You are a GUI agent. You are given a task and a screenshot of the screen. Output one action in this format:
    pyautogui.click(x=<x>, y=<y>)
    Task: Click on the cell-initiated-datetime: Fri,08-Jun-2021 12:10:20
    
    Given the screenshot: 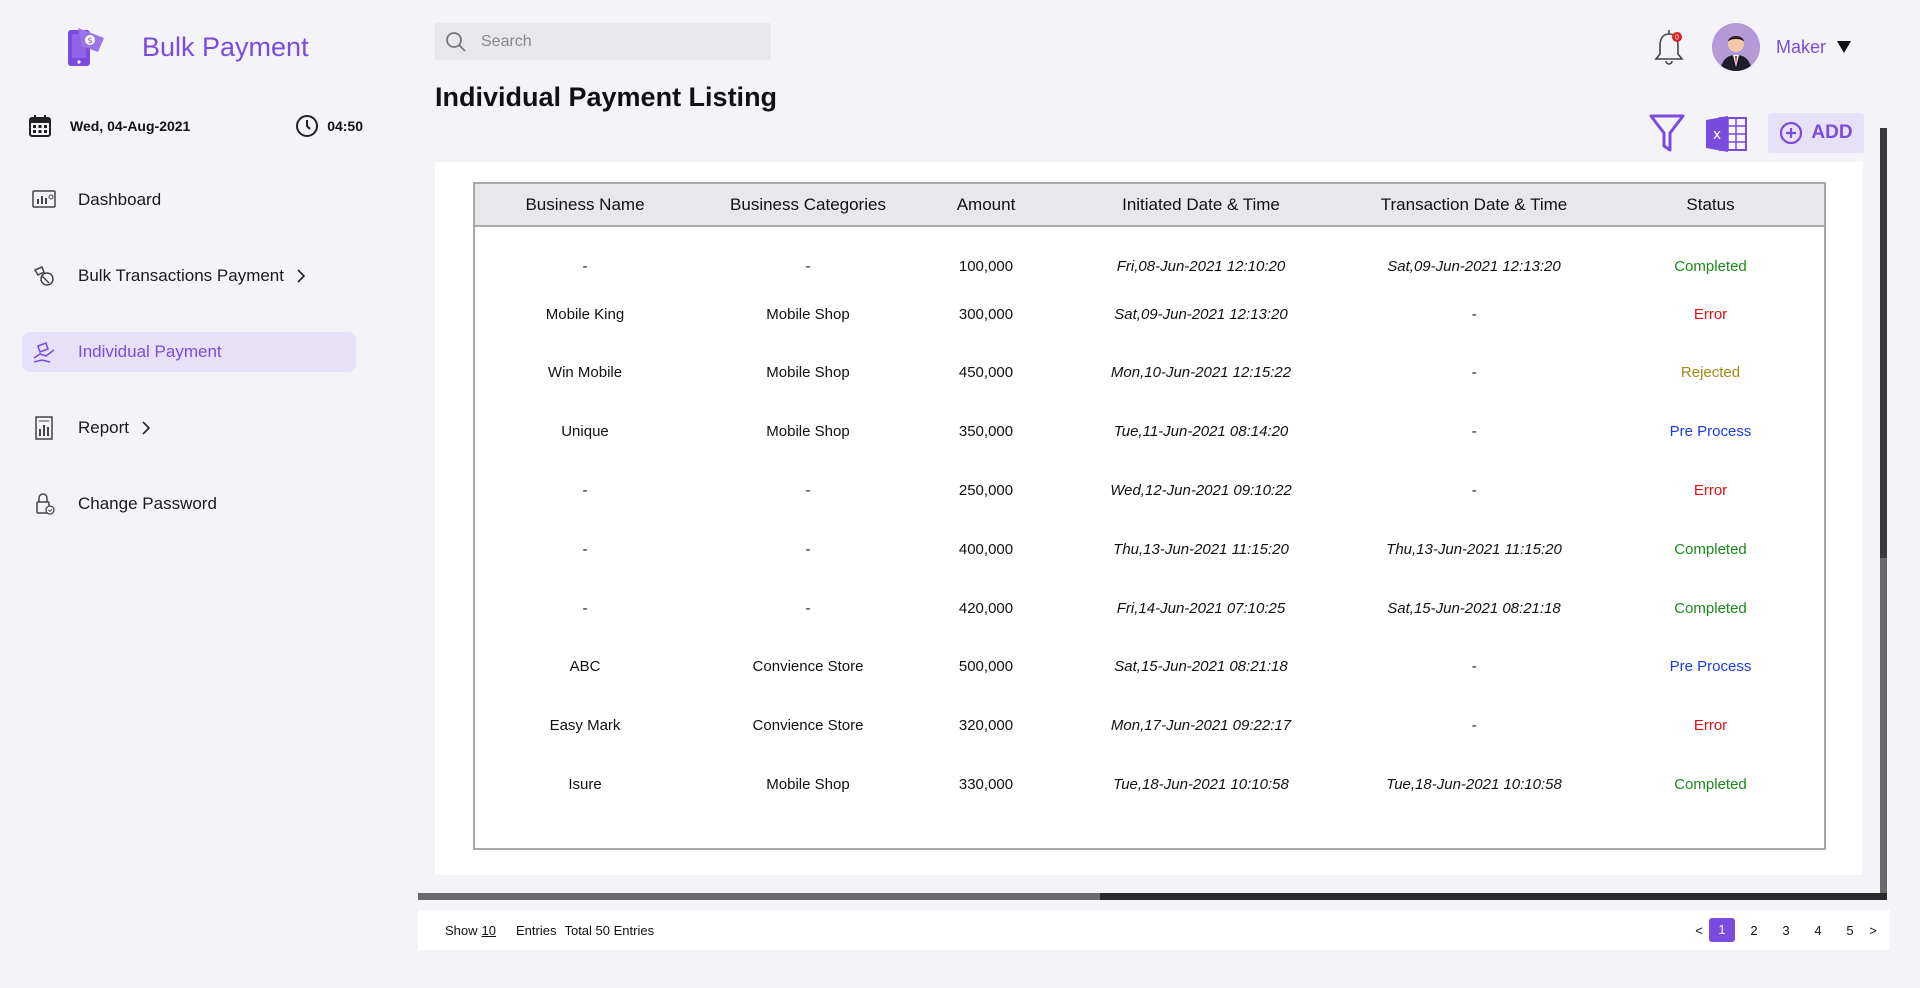 What is the action you would take?
    pyautogui.click(x=1201, y=267)
    